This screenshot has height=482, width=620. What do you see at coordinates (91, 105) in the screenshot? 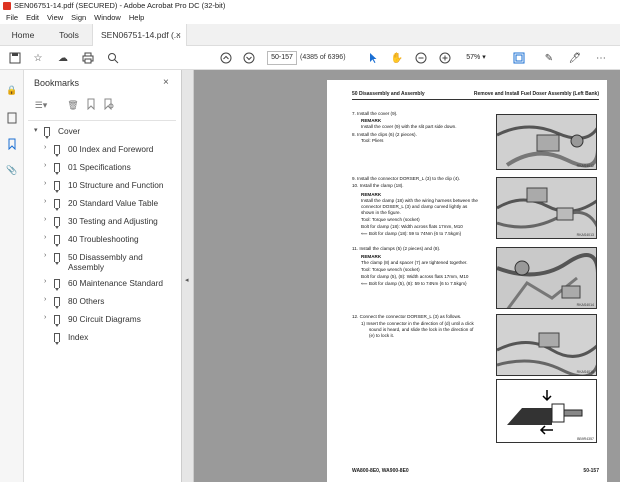
I see `new-bookmark-icon` at bounding box center [91, 105].